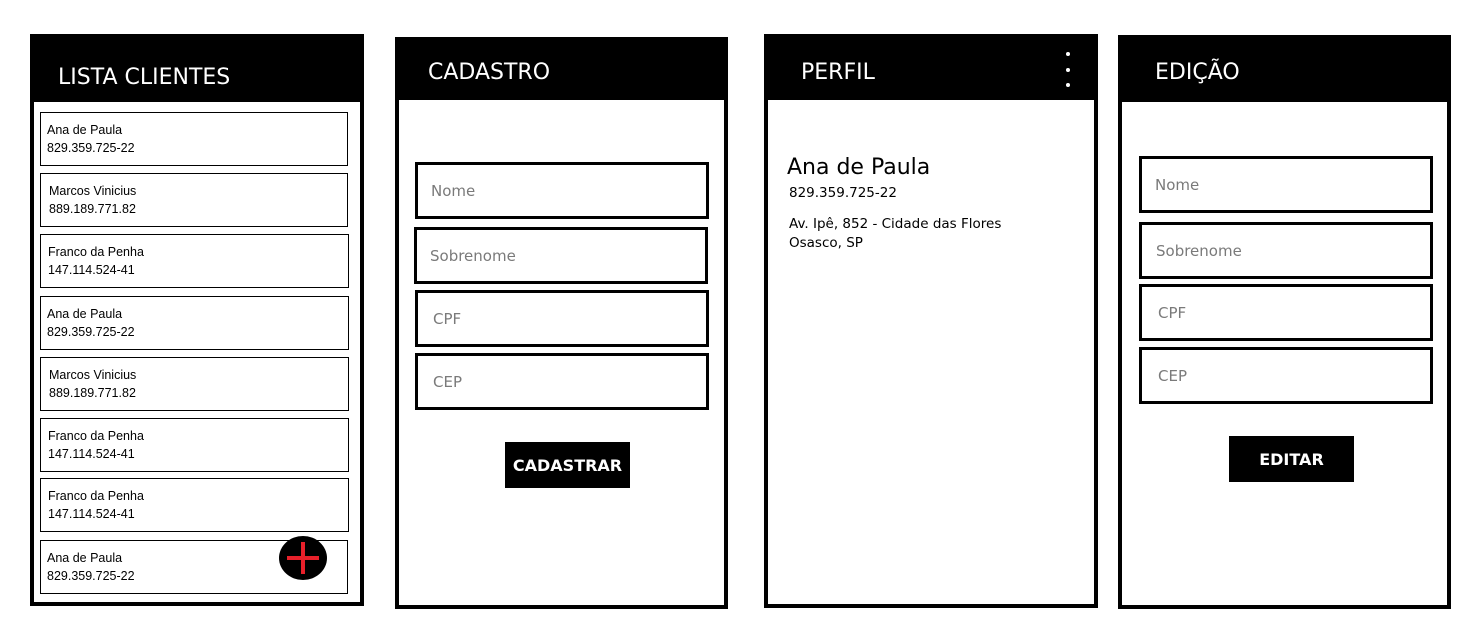  I want to click on profile-address-line2: Osasco, SP, so click(826, 243).